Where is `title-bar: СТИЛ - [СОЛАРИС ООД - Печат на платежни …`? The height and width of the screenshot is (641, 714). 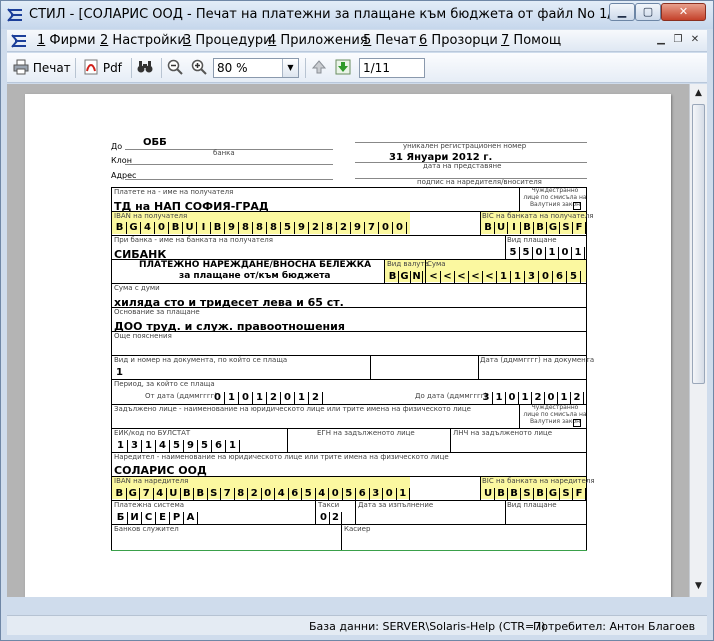
title-bar: СТИЛ - [СОЛАРИС ООД - Печат на платежни … is located at coordinates (357, 15).